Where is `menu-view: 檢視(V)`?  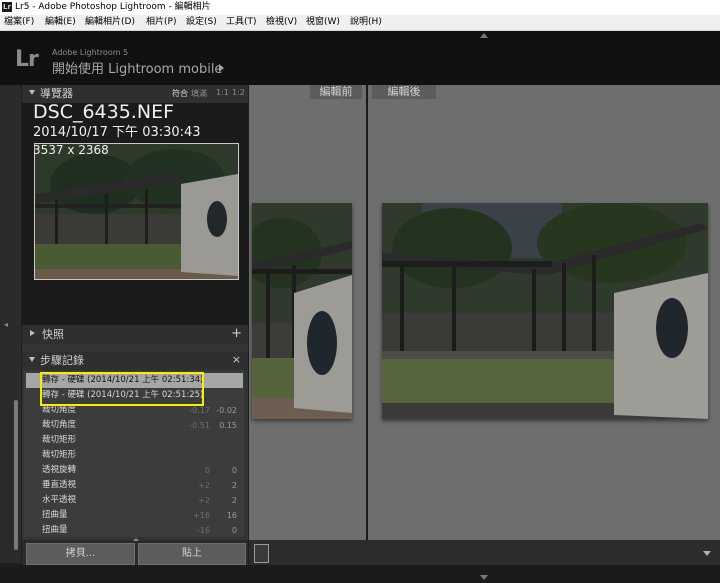 menu-view: 檢視(V) is located at coordinates (281, 22).